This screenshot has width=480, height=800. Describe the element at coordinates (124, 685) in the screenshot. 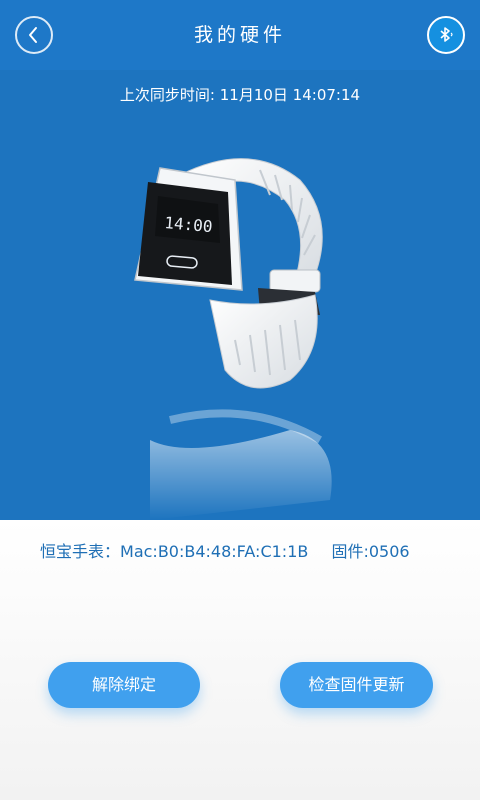

I see `unbind-button: 解除绑定` at that location.